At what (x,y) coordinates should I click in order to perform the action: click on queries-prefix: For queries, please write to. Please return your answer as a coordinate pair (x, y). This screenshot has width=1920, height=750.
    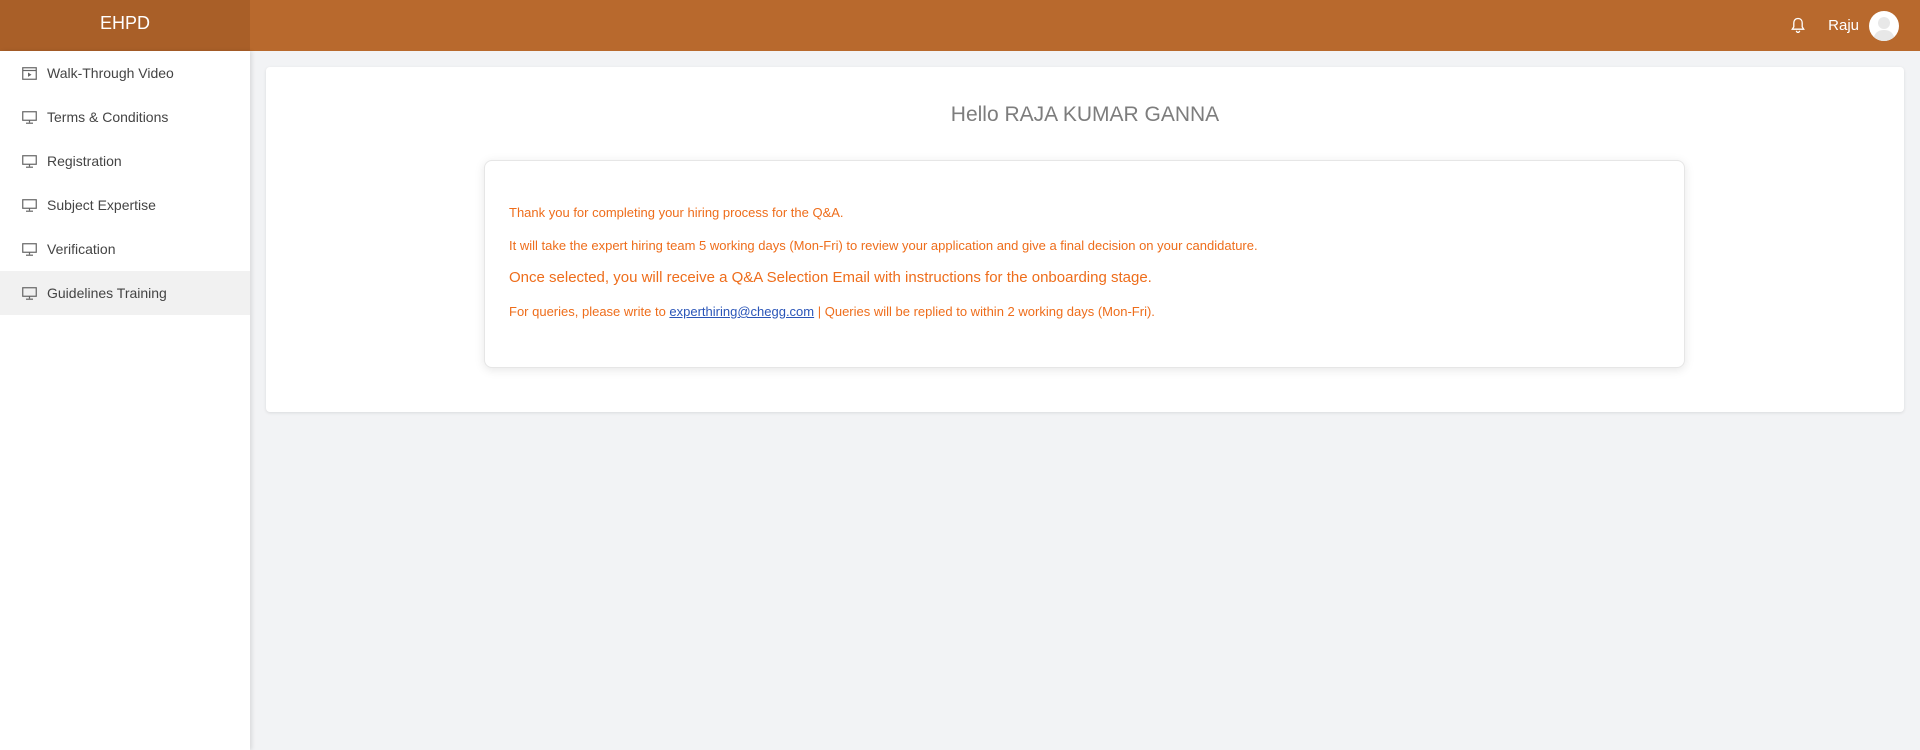
    Looking at the image, I should click on (589, 311).